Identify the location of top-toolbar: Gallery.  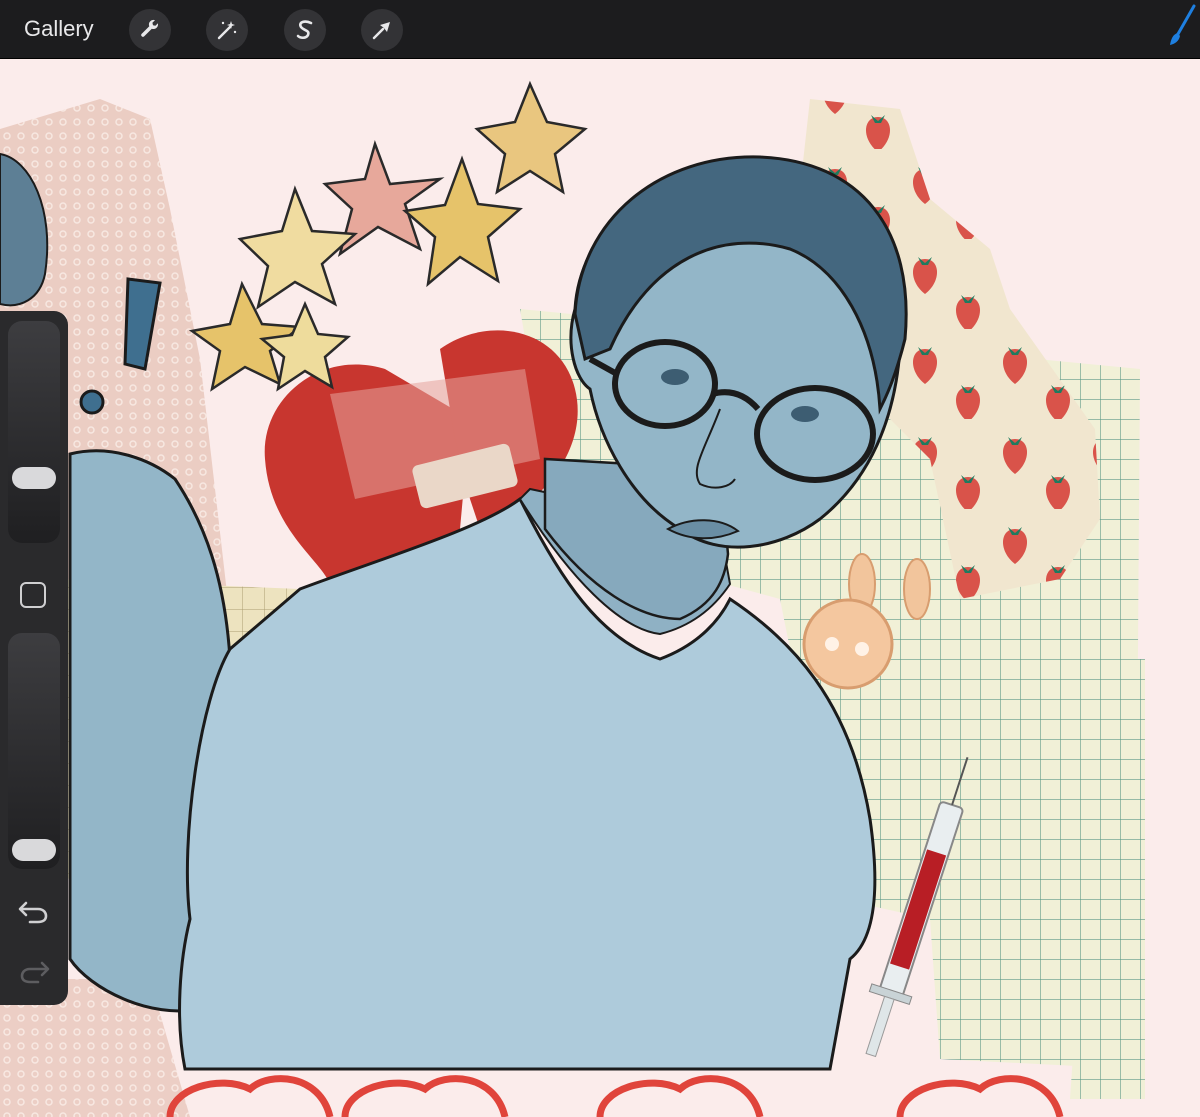
(600, 29).